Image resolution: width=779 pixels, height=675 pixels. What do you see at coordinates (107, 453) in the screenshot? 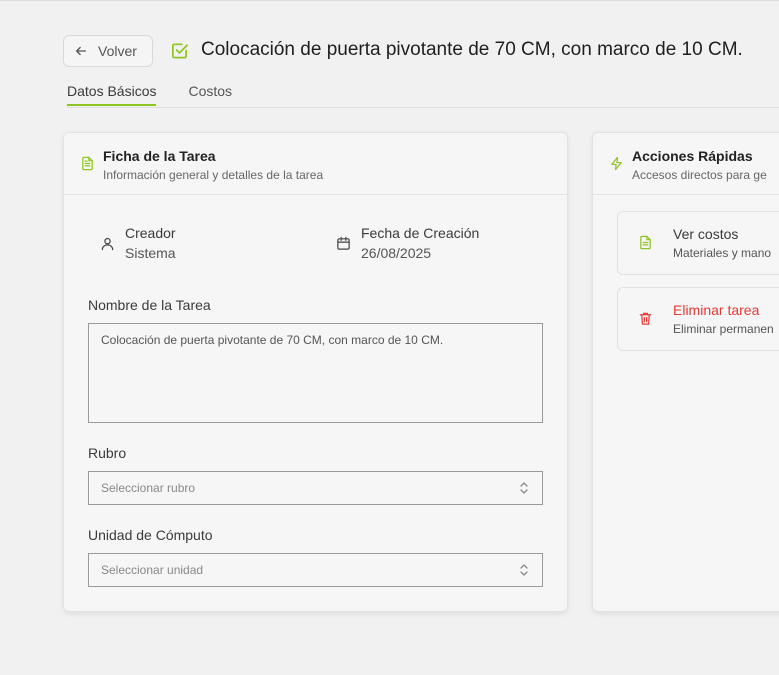
I see `rubro-label: Rubro` at bounding box center [107, 453].